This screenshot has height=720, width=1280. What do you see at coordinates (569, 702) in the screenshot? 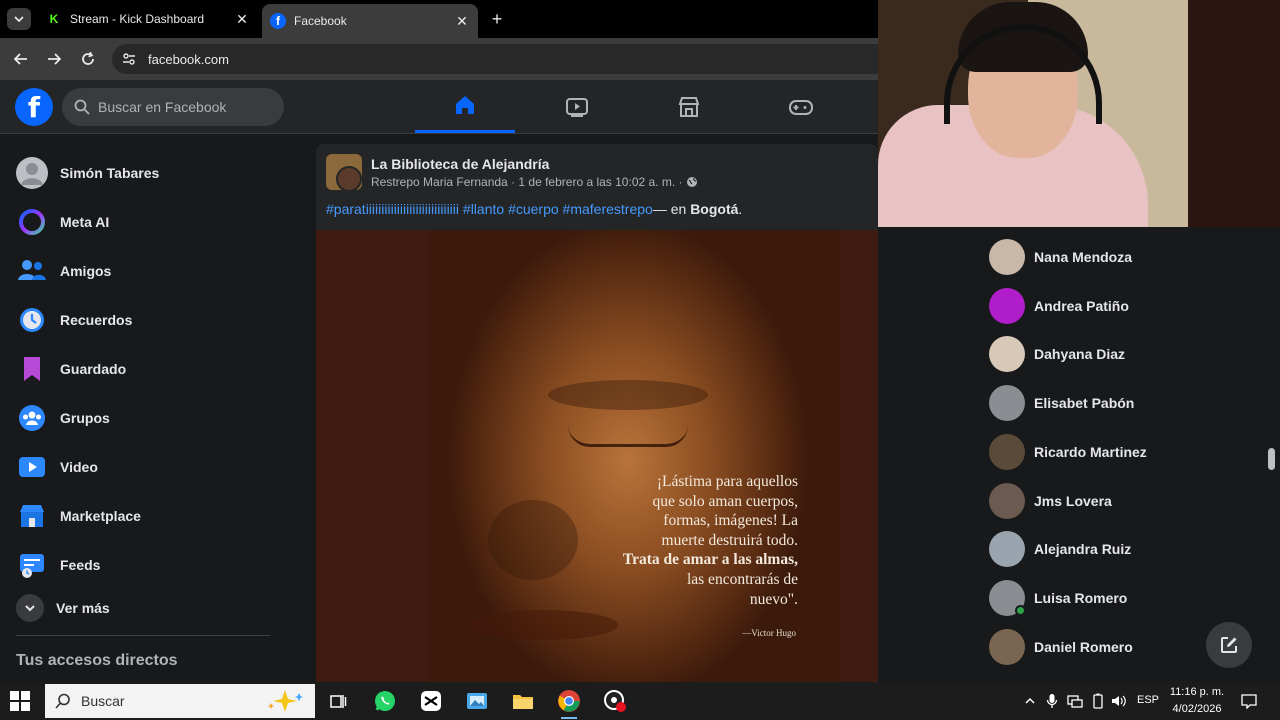
I see `taskbar-app-chrome` at bounding box center [569, 702].